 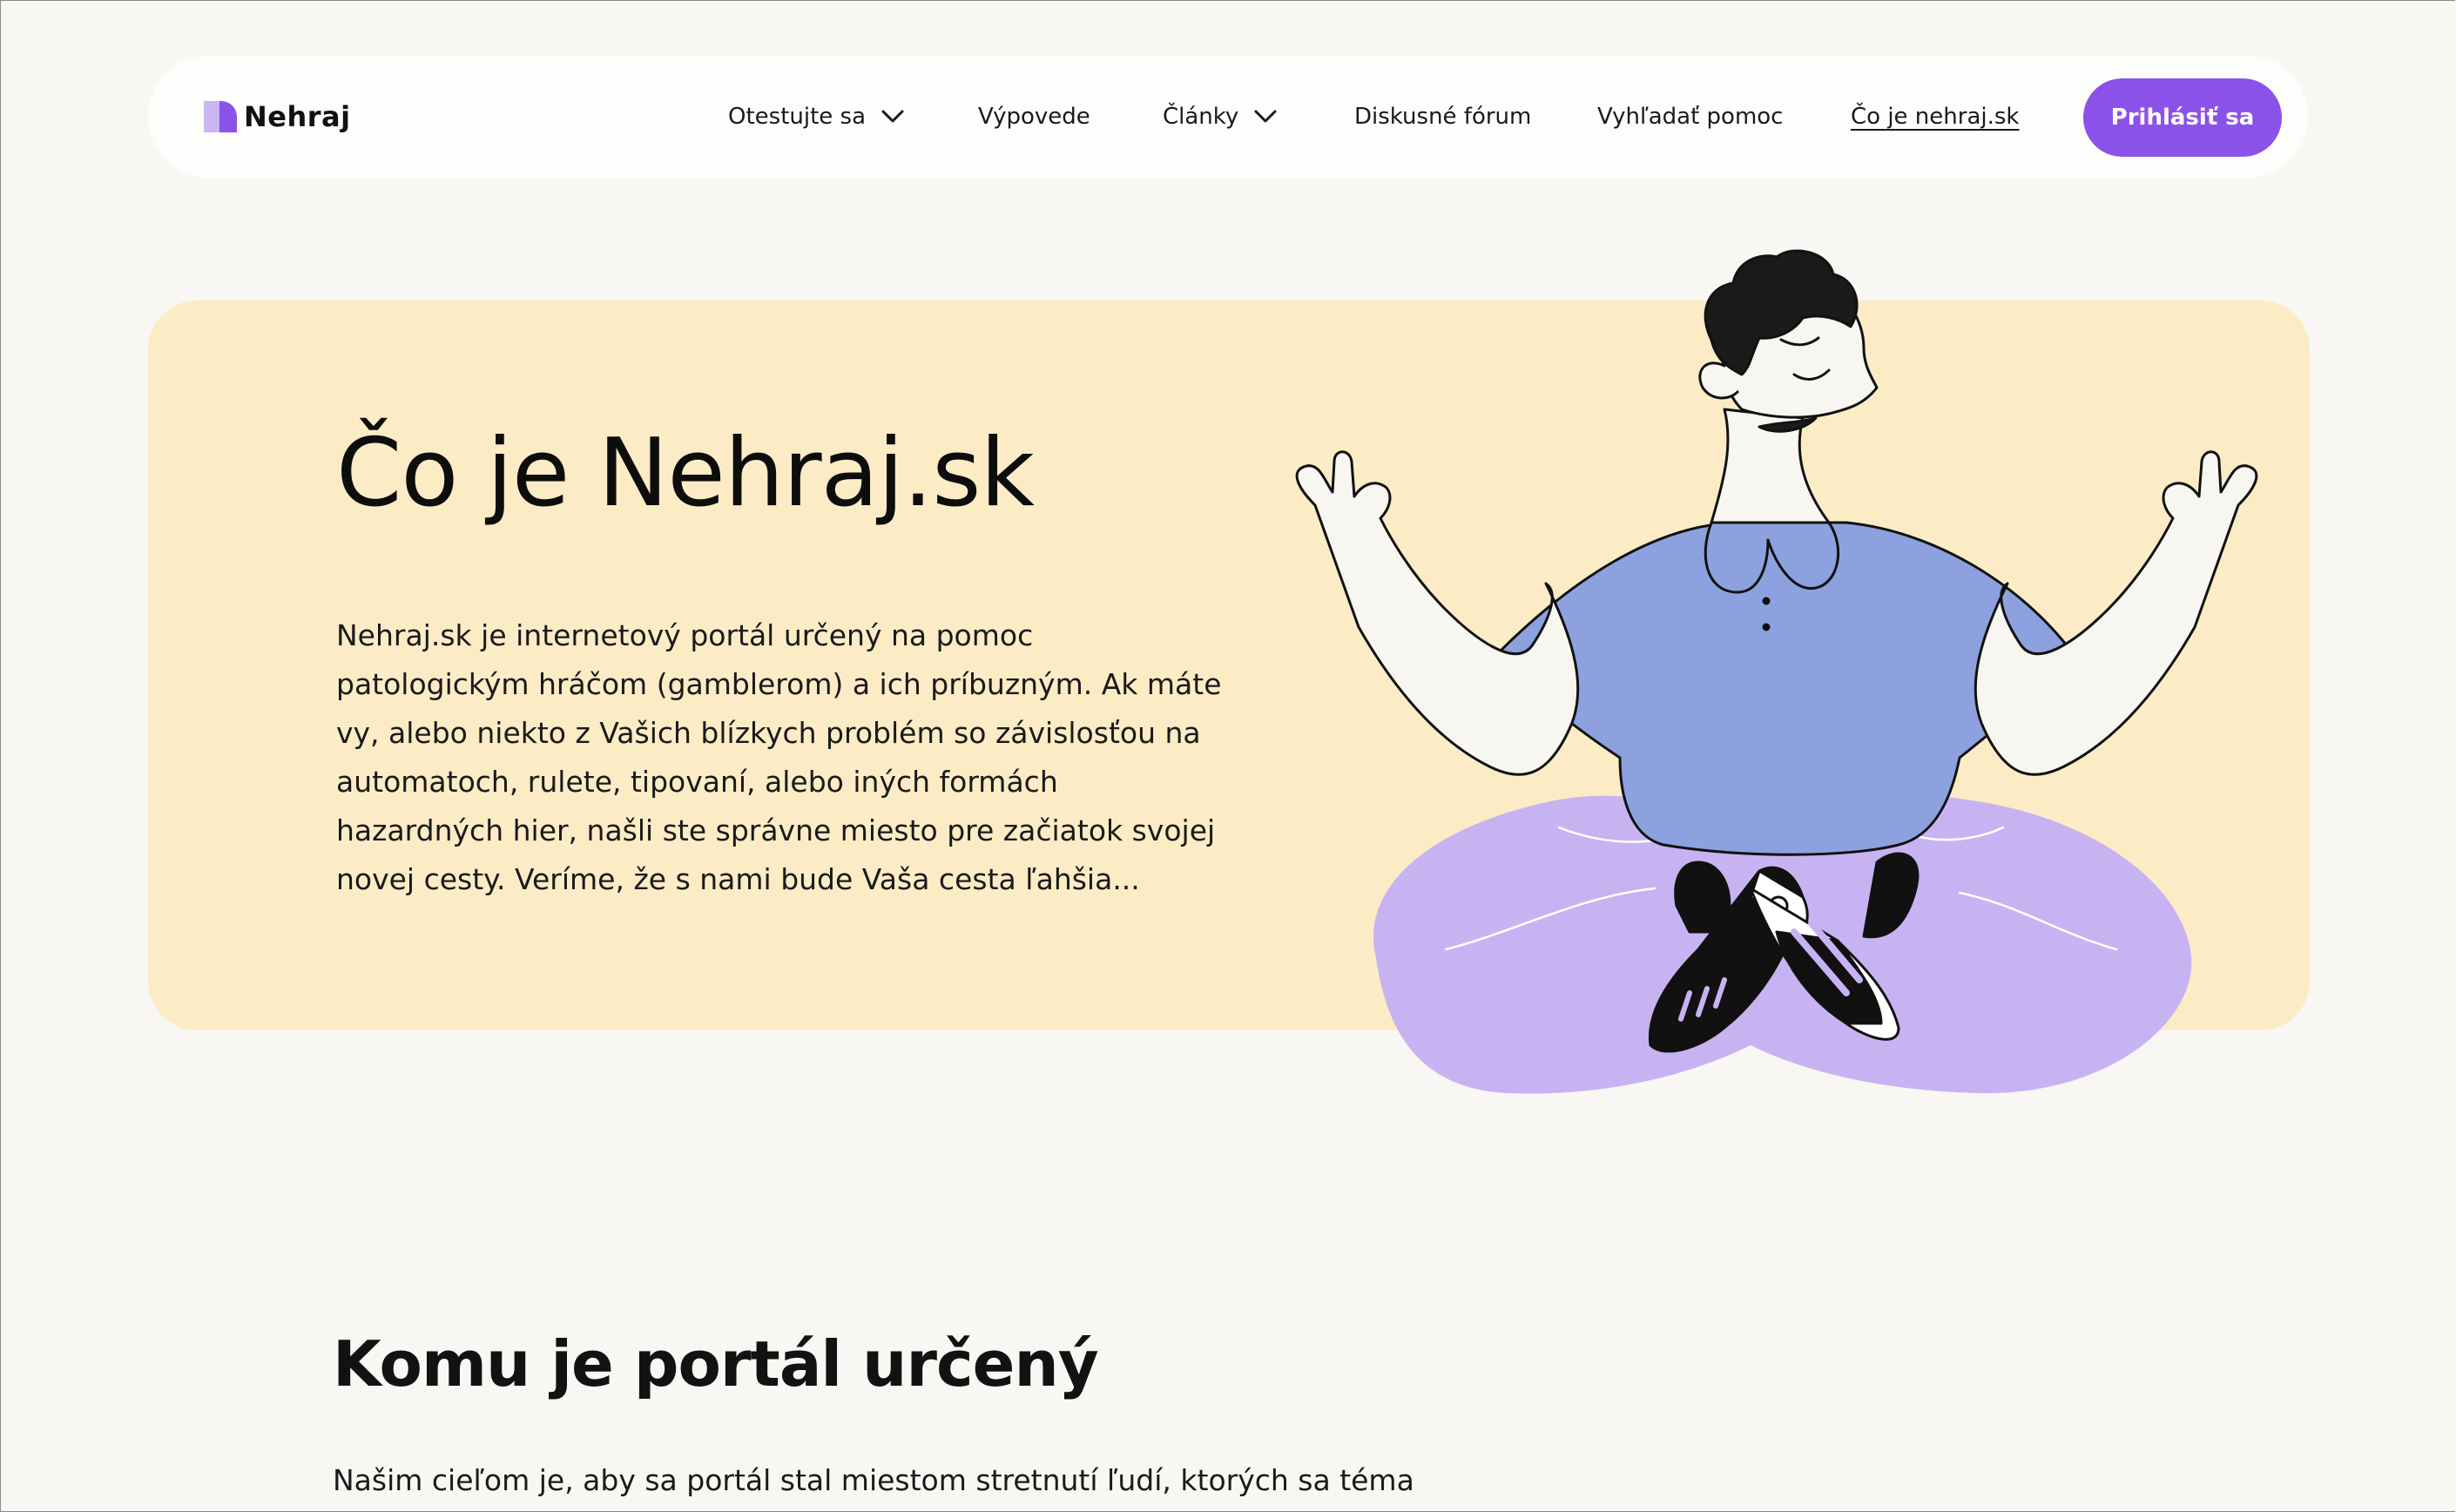 I want to click on nav-item-vypovede: Výpovede, so click(x=1034, y=116).